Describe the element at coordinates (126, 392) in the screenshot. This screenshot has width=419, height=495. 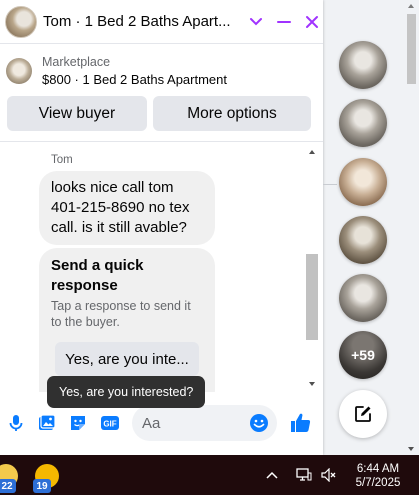
I see `quick-response-tooltip: Yes, are you interested?` at that location.